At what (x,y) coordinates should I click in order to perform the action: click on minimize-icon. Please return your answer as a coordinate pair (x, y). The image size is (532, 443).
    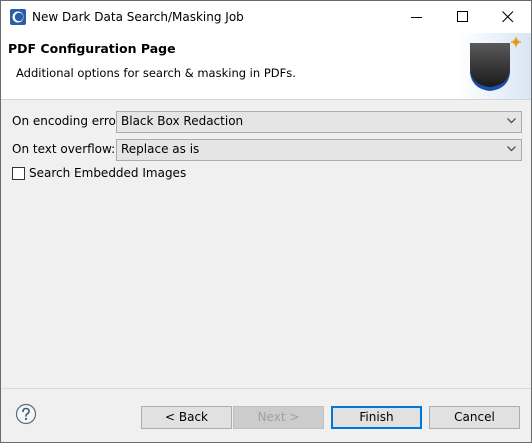
    Looking at the image, I should click on (416, 17).